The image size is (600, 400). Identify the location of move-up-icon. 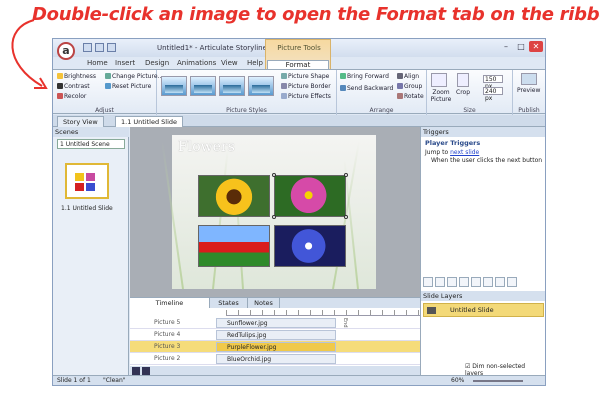
(488, 282).